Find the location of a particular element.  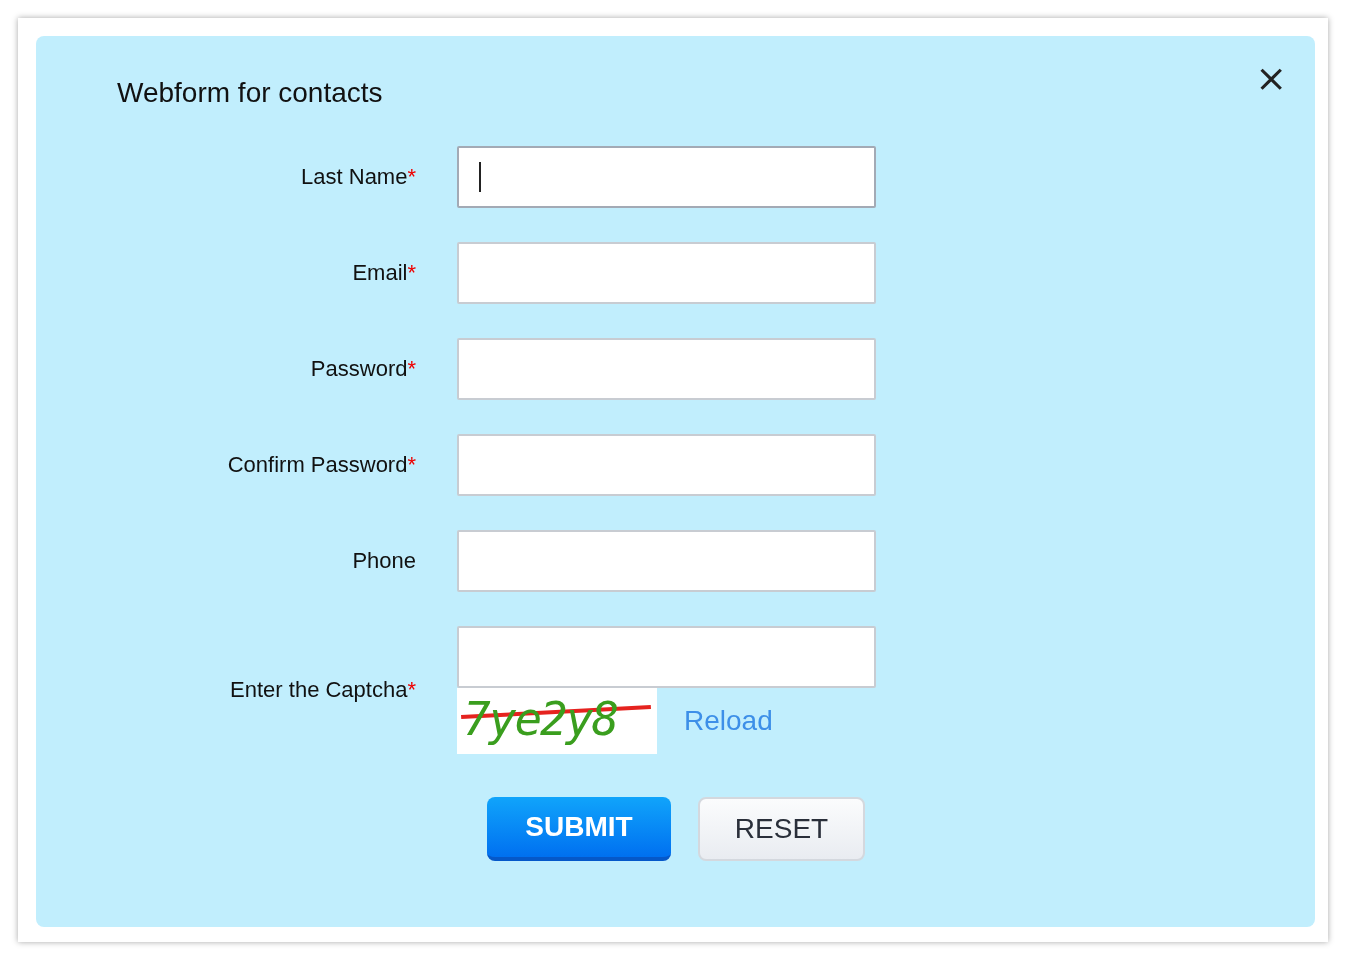

field-label: Confirm Password* is located at coordinates (321, 465).